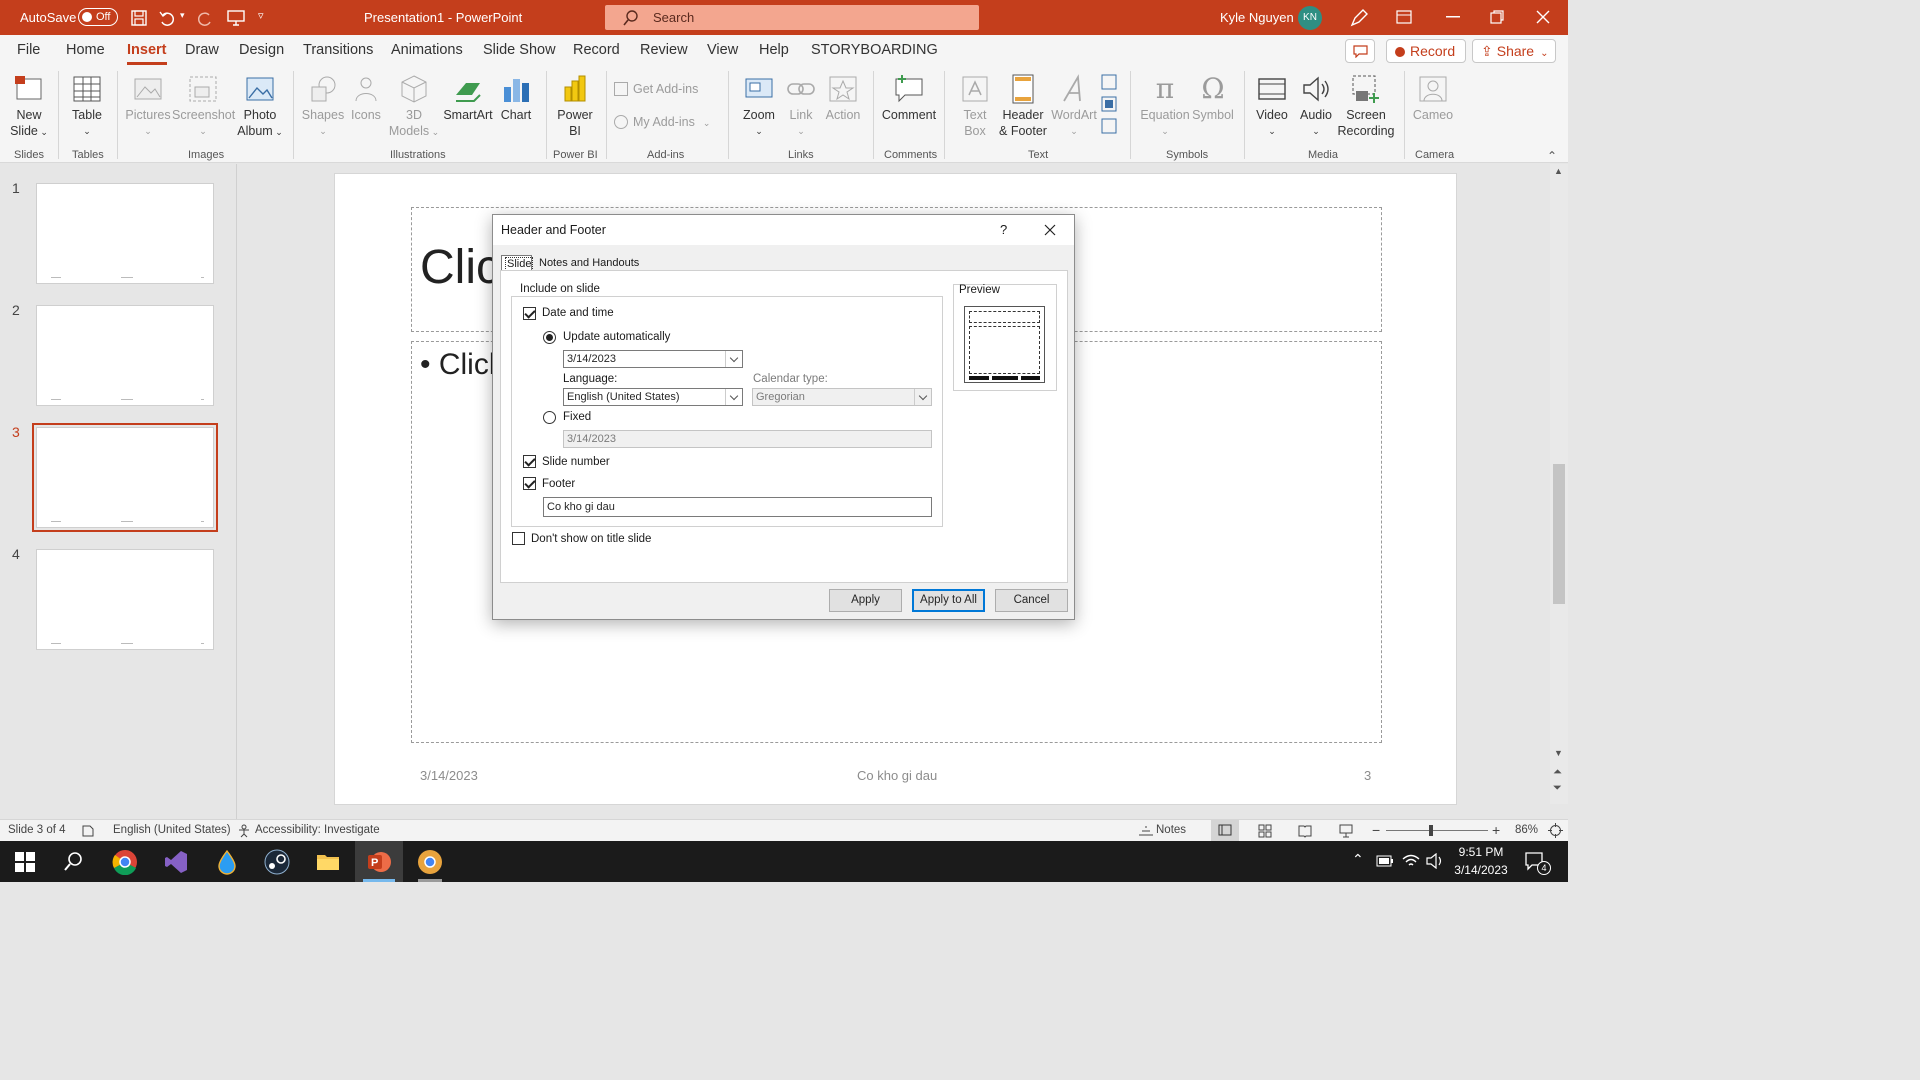  Describe the element at coordinates (1316, 106) in the screenshot. I see `audio-button: Audio ⌄` at that location.